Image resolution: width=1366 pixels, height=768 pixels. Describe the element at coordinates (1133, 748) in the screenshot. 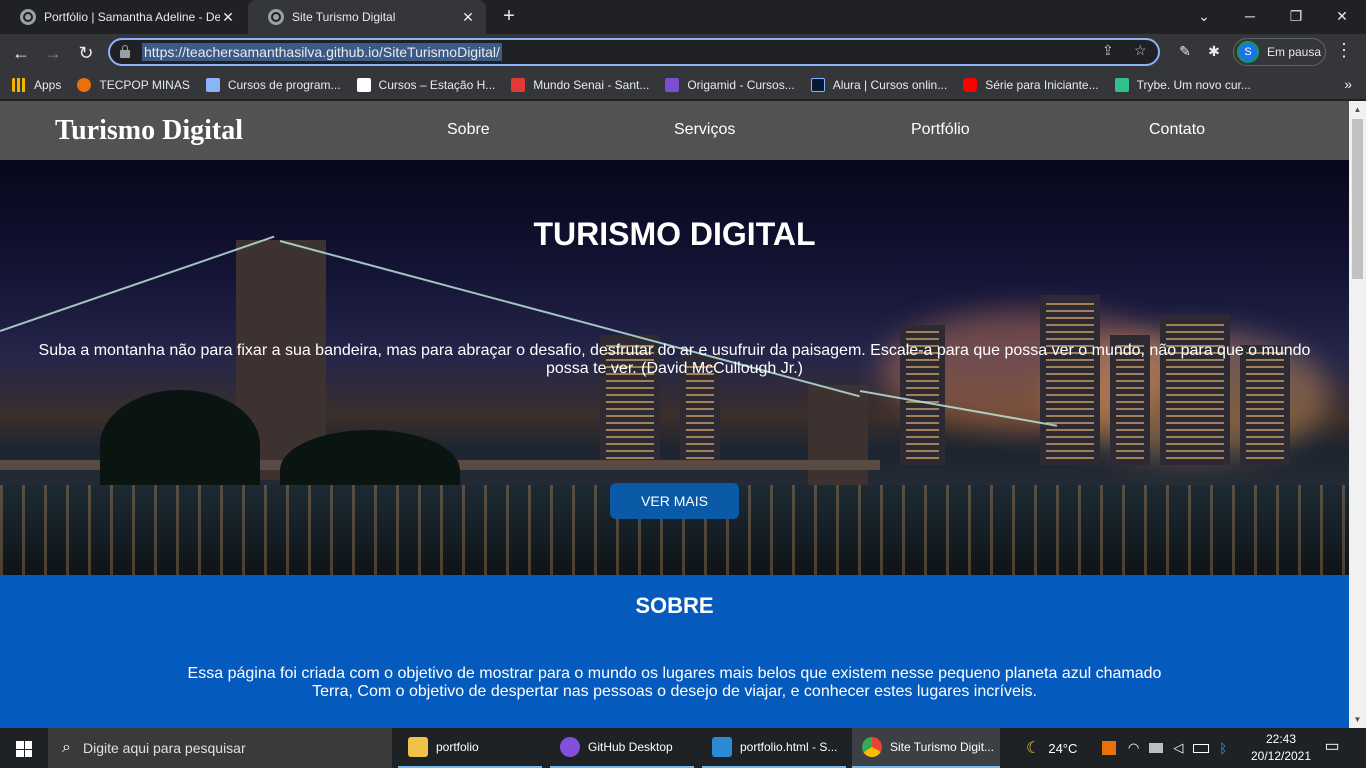

I see `wifi-icon: ◠` at that location.